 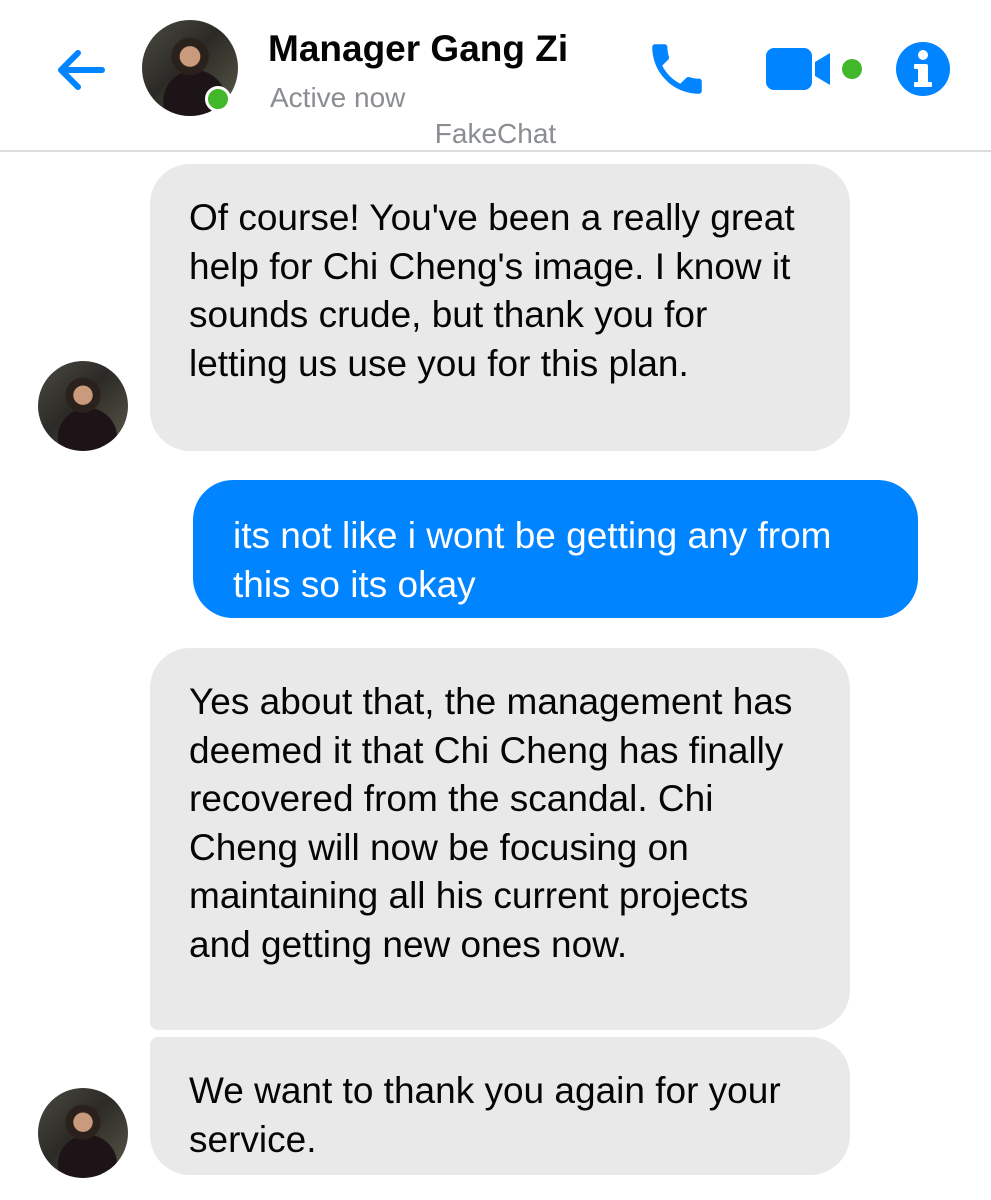 What do you see at coordinates (418, 49) in the screenshot?
I see `contact-name: Manager Gang Zi` at bounding box center [418, 49].